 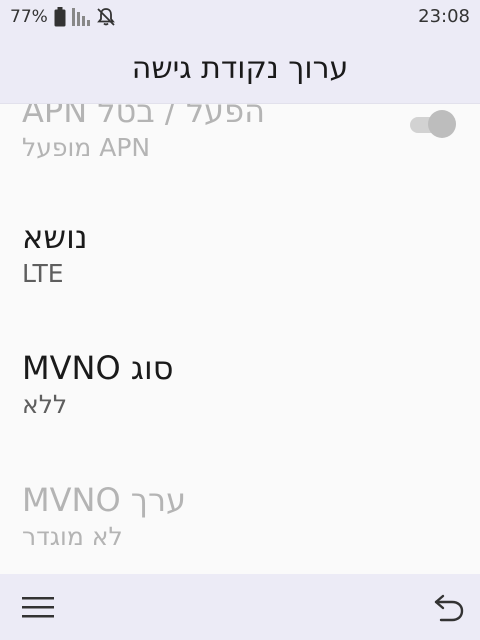 I want to click on apn-enable-toggle, so click(x=432, y=124).